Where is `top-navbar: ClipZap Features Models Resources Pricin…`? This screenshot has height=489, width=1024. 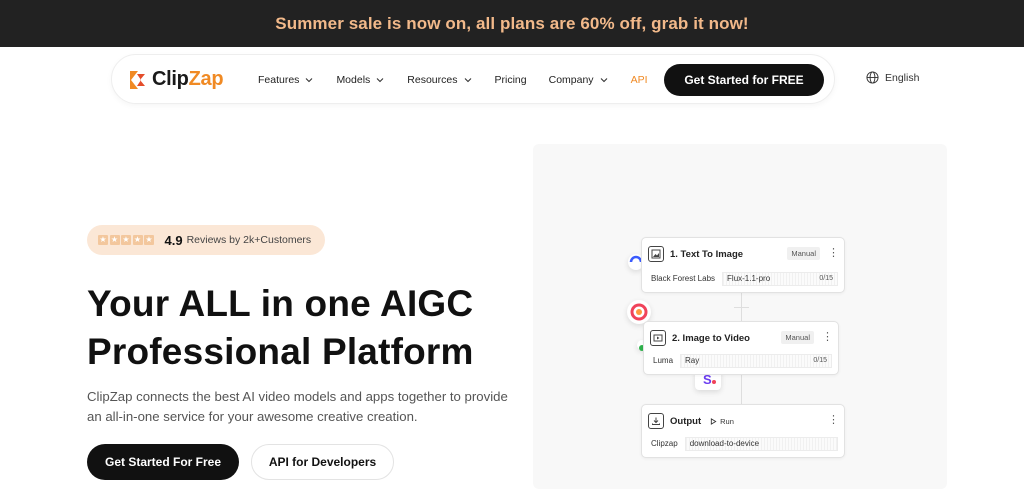 top-navbar: ClipZap Features Models Resources Pricin… is located at coordinates (473, 79).